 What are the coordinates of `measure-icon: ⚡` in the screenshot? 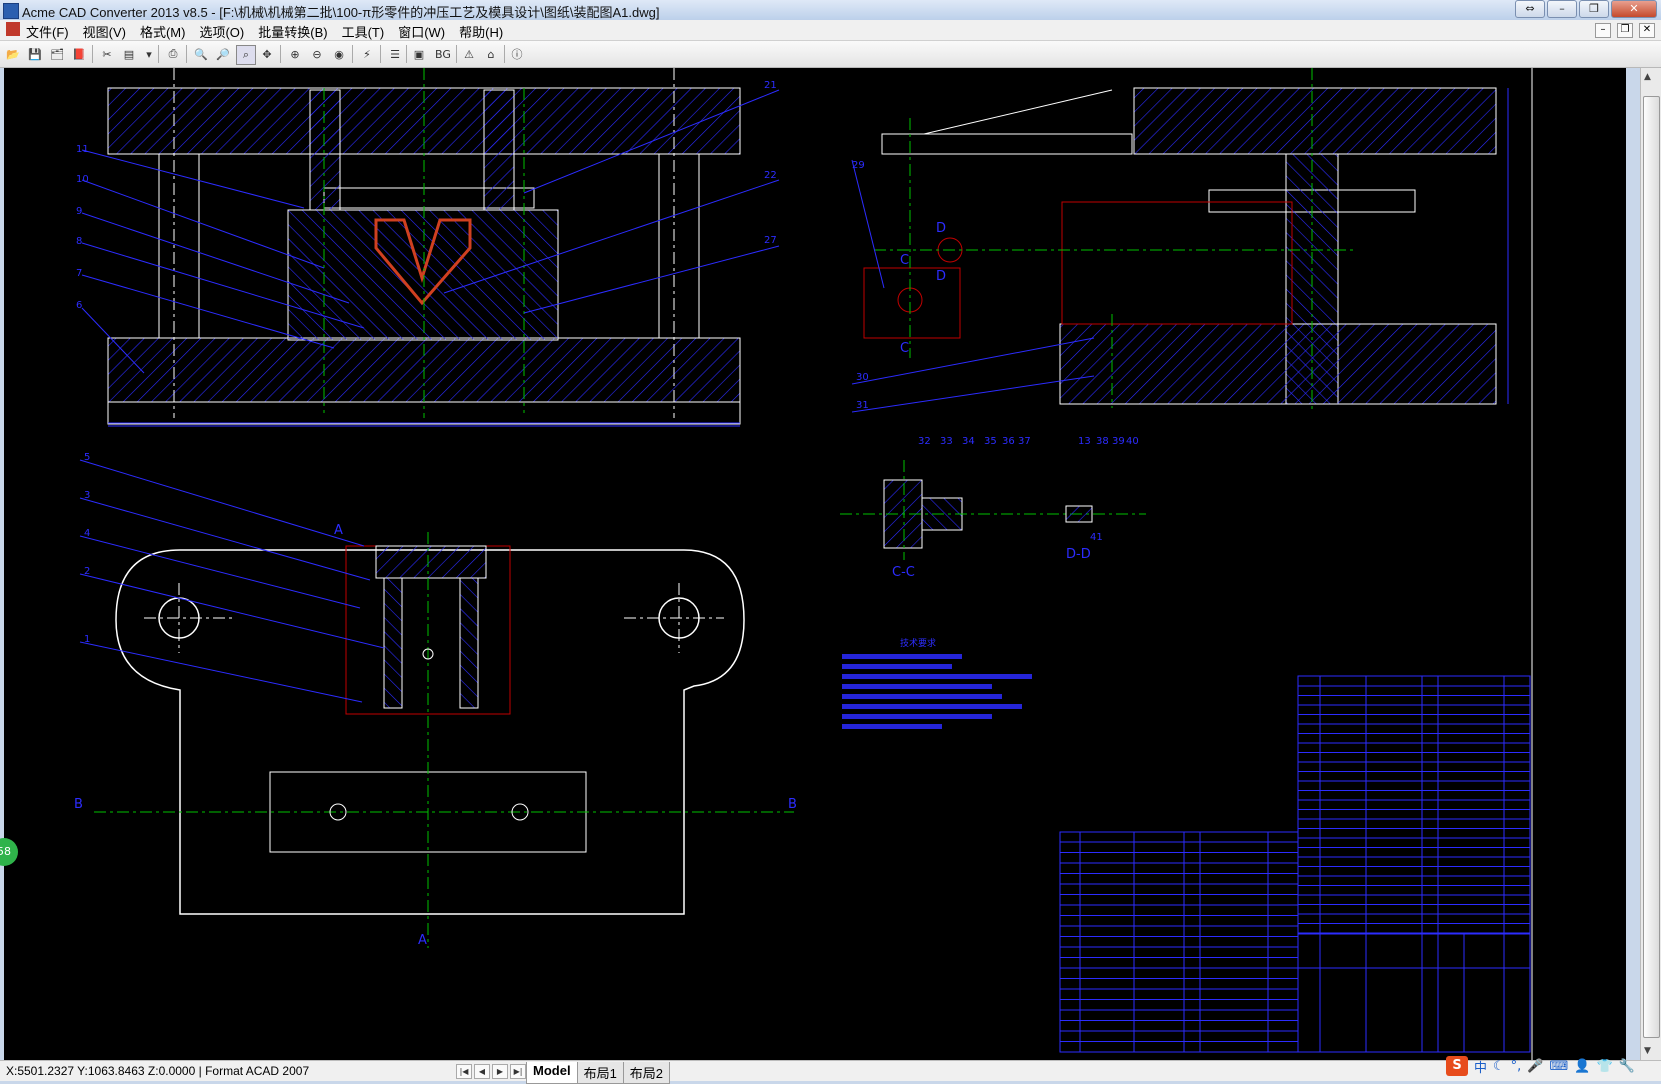 It's located at (367, 54).